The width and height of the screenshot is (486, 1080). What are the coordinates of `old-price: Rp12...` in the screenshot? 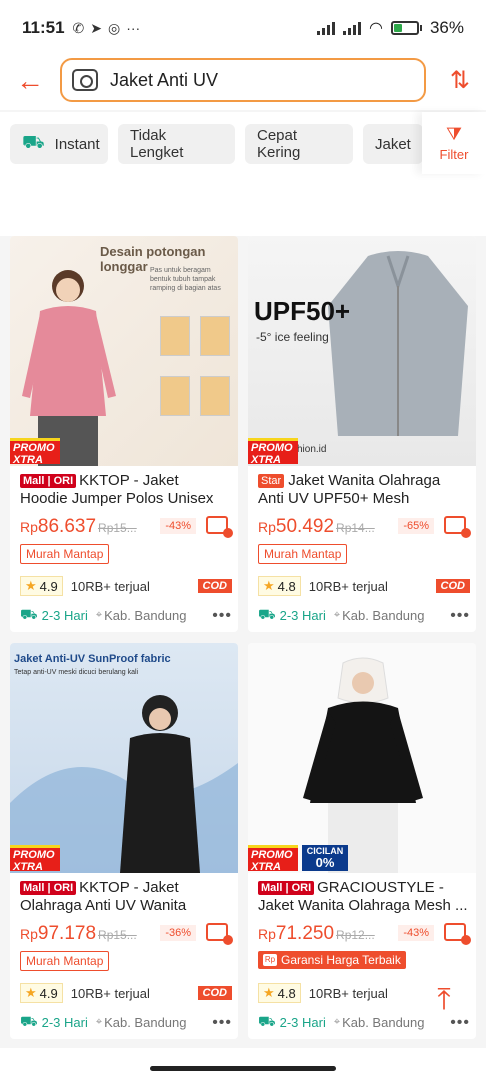 It's located at (355, 935).